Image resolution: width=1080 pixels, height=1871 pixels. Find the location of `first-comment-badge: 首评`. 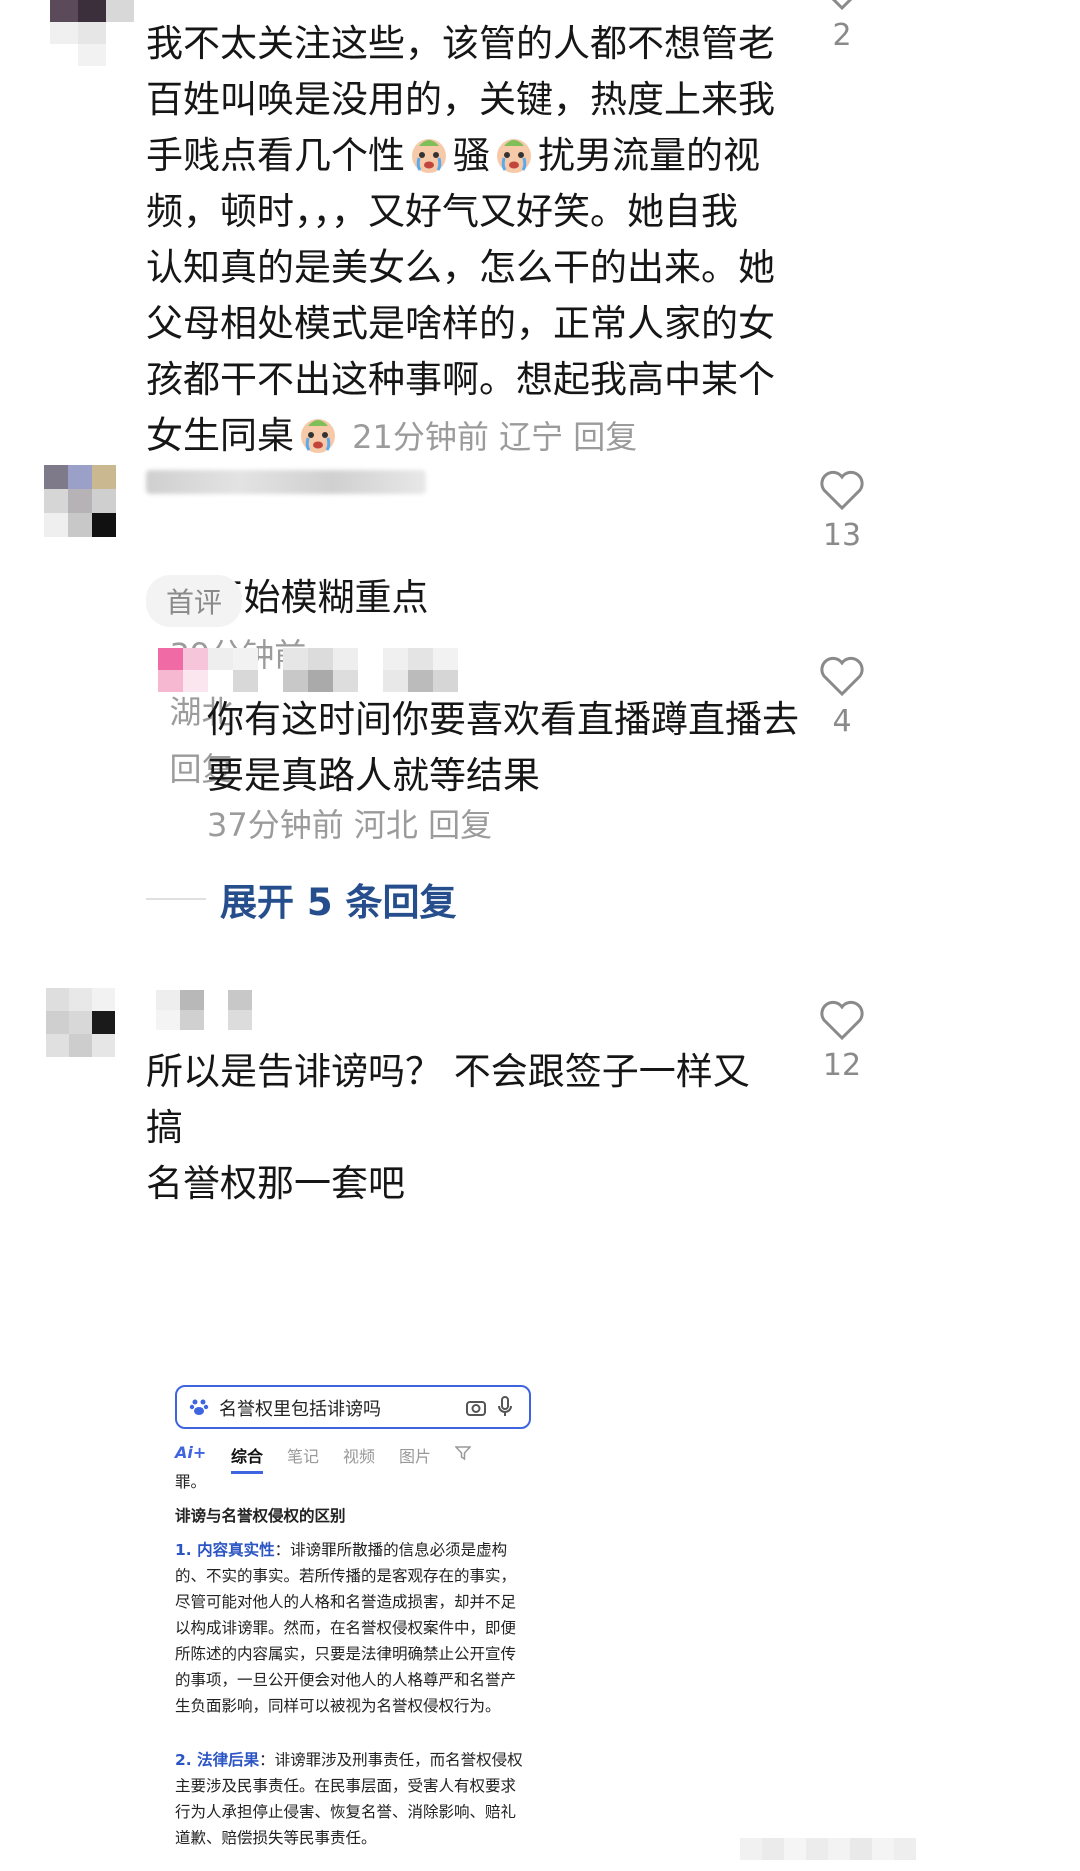

first-comment-badge: 首评 is located at coordinates (194, 601).